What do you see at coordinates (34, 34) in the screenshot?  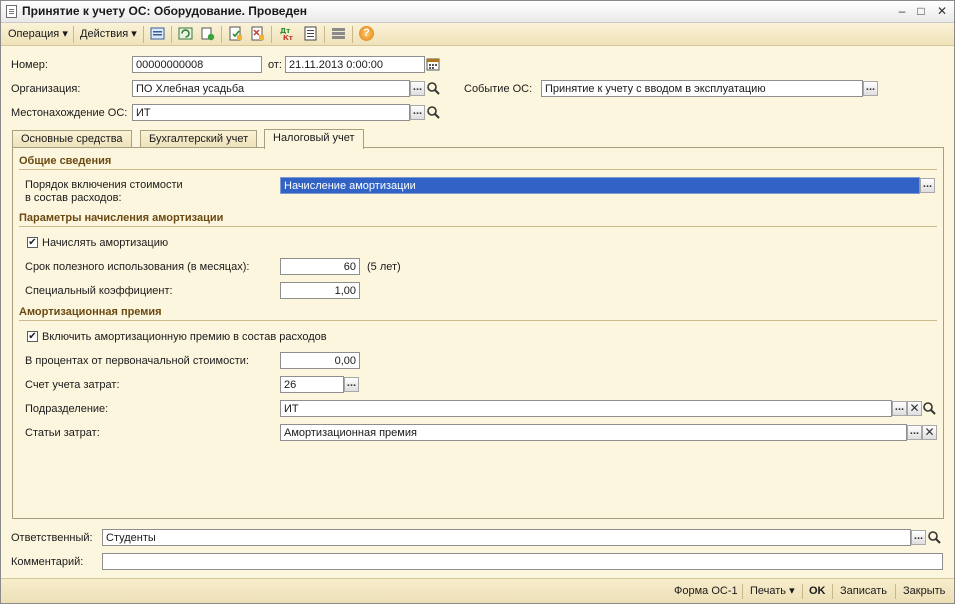 I see `operation-menu-label: Операция` at bounding box center [34, 34].